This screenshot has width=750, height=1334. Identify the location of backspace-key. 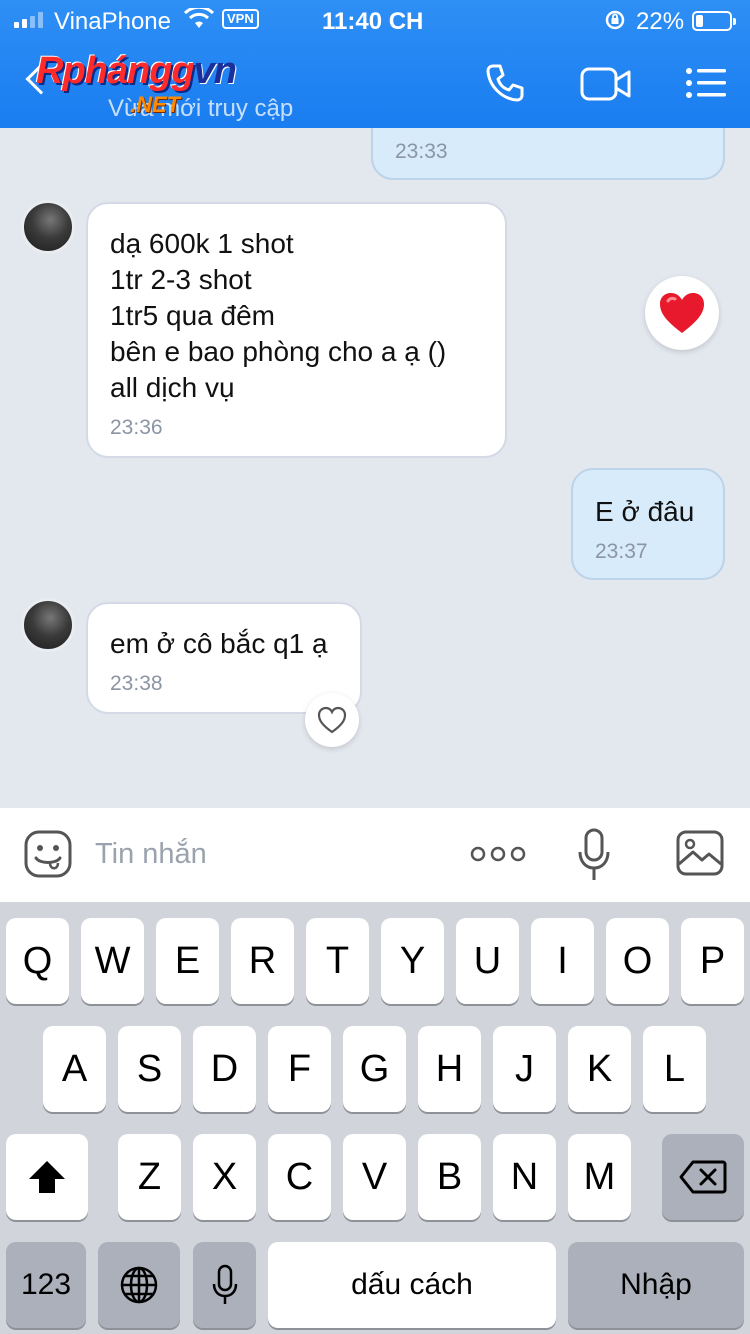
(703, 1177).